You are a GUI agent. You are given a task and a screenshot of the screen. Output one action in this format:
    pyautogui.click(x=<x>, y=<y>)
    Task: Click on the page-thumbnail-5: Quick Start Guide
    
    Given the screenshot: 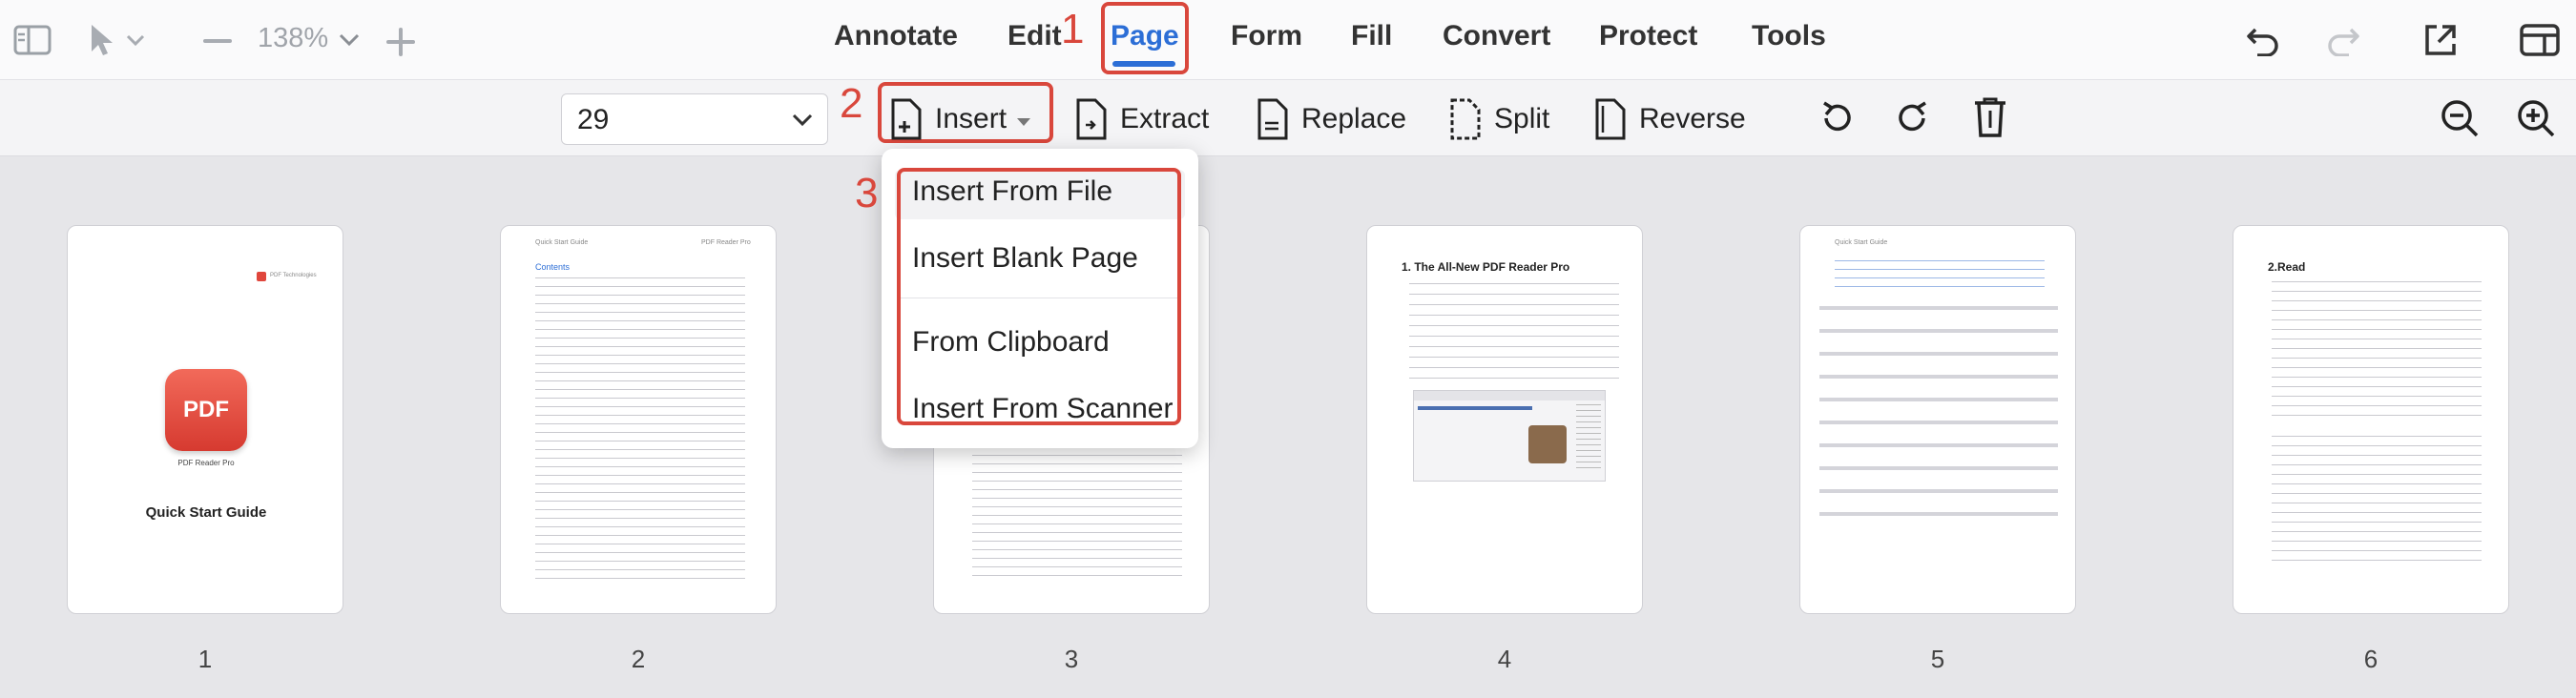 What is the action you would take?
    pyautogui.click(x=1937, y=419)
    